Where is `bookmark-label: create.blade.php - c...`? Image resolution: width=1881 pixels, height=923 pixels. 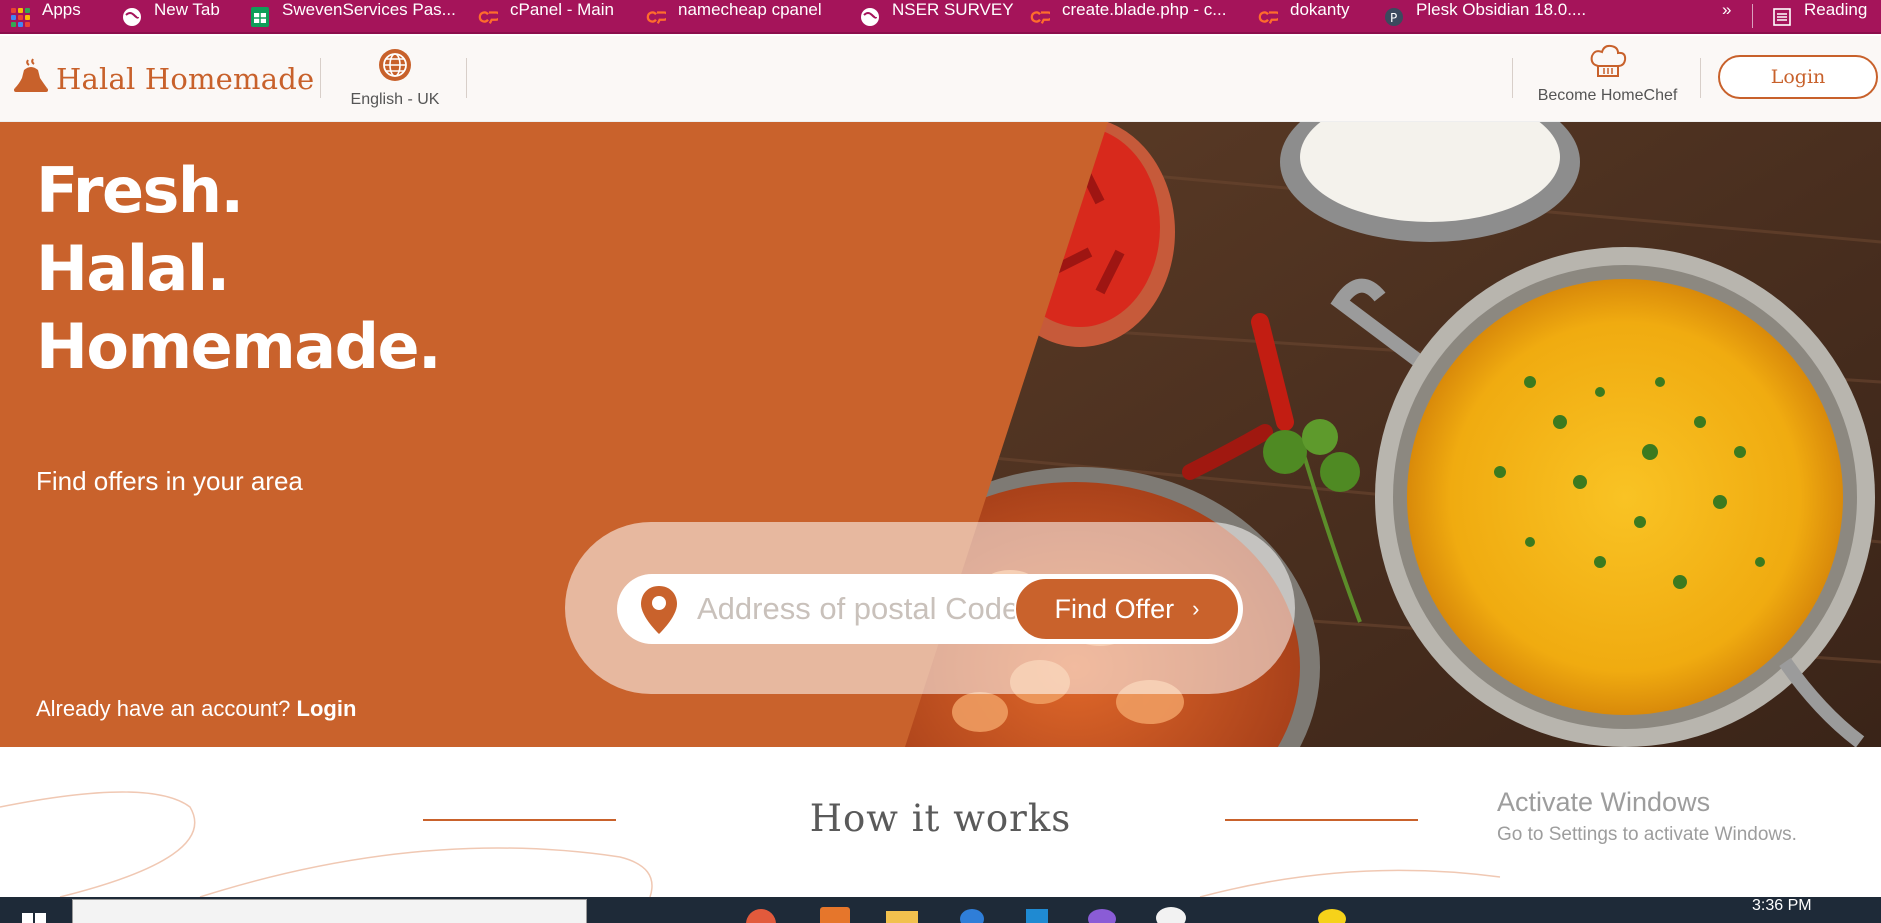
bookmark-label: create.blade.php - c... is located at coordinates (1144, 9).